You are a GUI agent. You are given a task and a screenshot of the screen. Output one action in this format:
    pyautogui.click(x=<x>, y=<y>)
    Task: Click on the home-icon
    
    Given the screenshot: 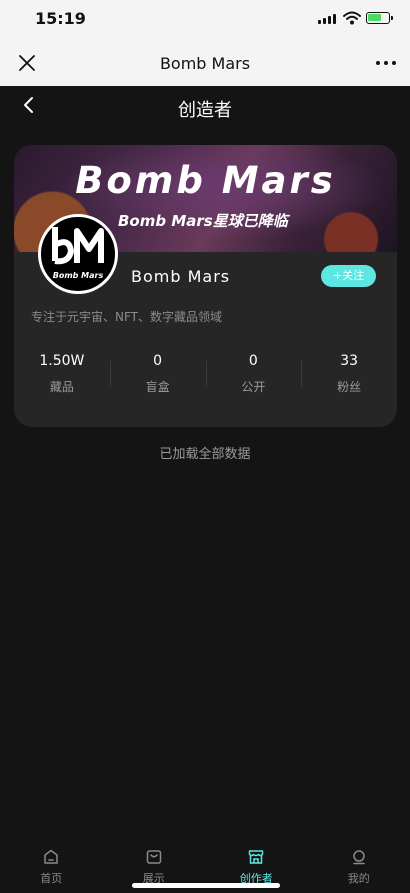 What is the action you would take?
    pyautogui.click(x=51, y=856)
    